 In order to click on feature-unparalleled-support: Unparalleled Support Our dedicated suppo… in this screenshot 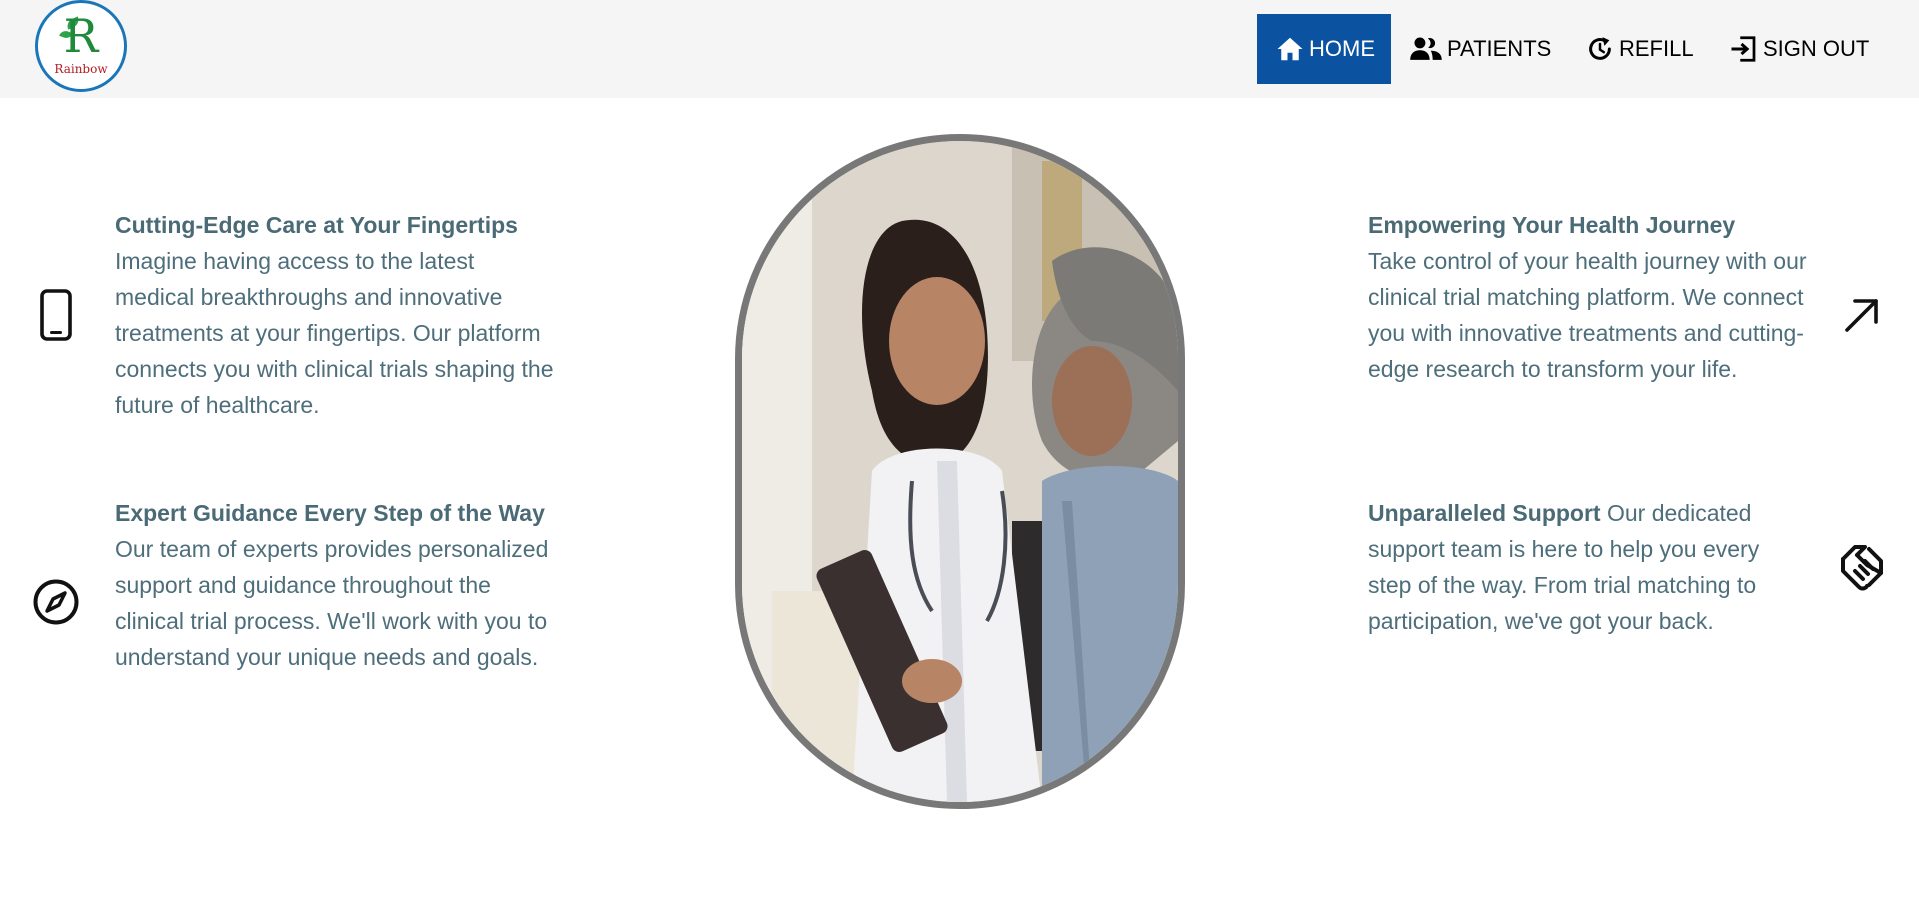, I will do `click(1588, 567)`.